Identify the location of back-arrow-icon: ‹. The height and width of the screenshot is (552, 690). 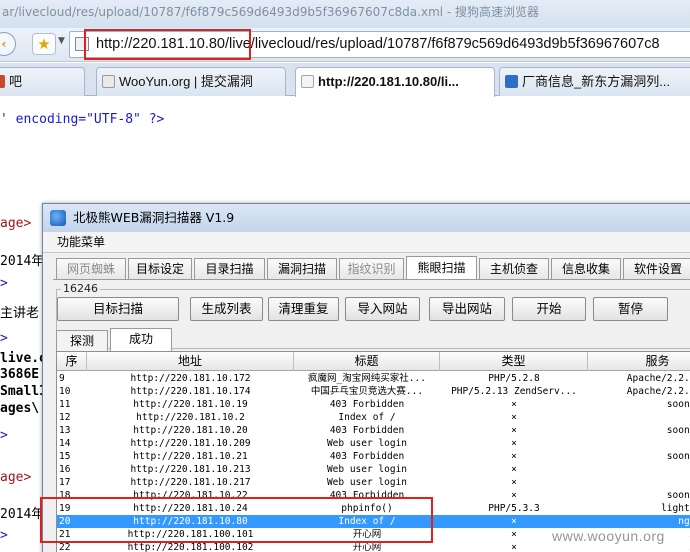
(8, 44).